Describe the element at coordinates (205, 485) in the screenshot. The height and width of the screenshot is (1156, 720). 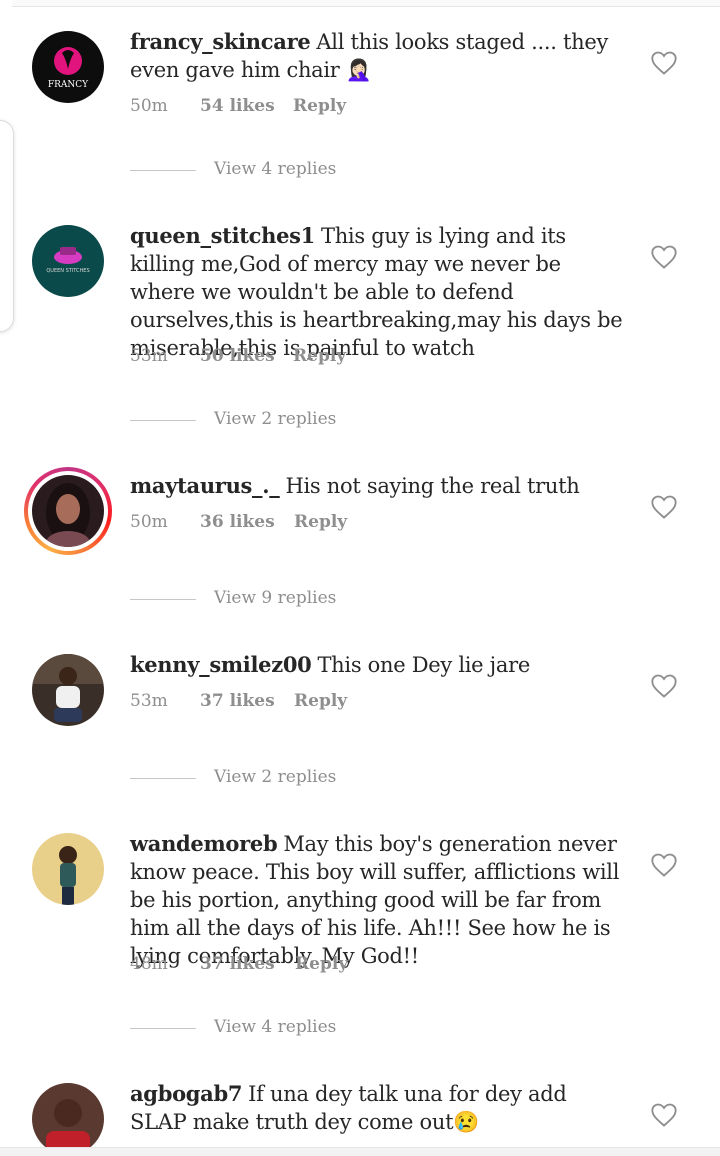
I see `comment-username: maytaurus_._` at that location.